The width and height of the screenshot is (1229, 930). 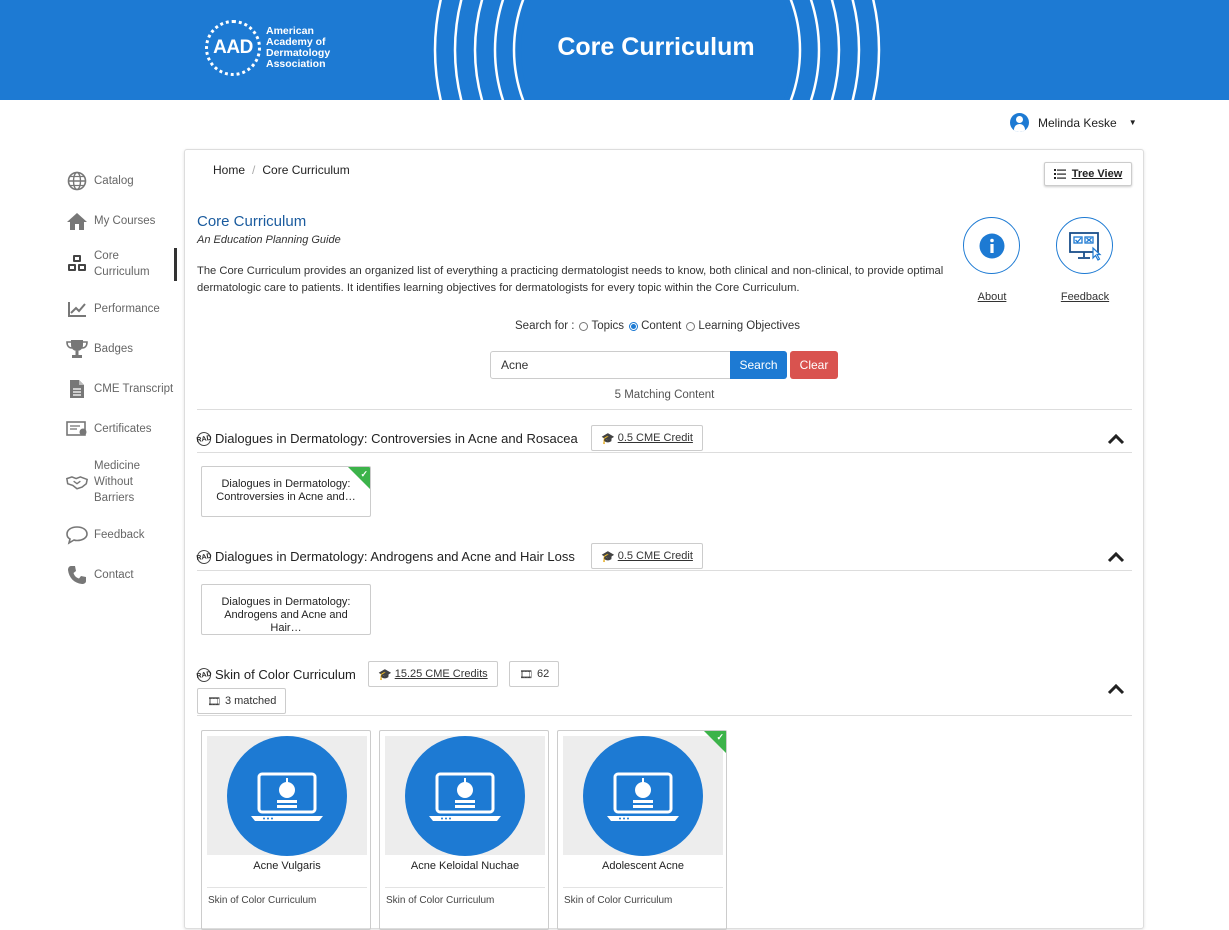 I want to click on phone-icon, so click(x=77, y=575).